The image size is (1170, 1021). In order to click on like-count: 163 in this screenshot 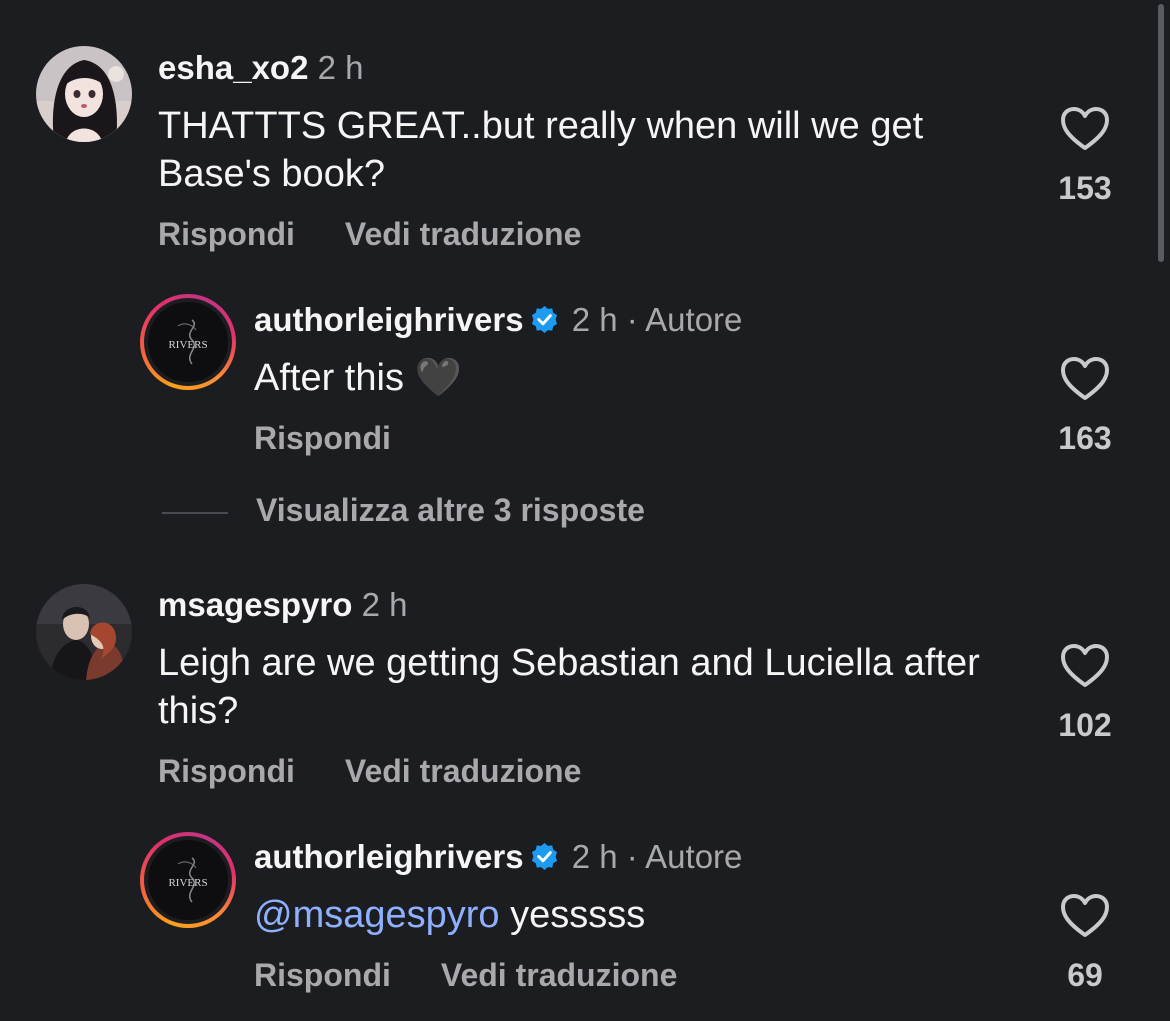, I will do `click(1085, 438)`.